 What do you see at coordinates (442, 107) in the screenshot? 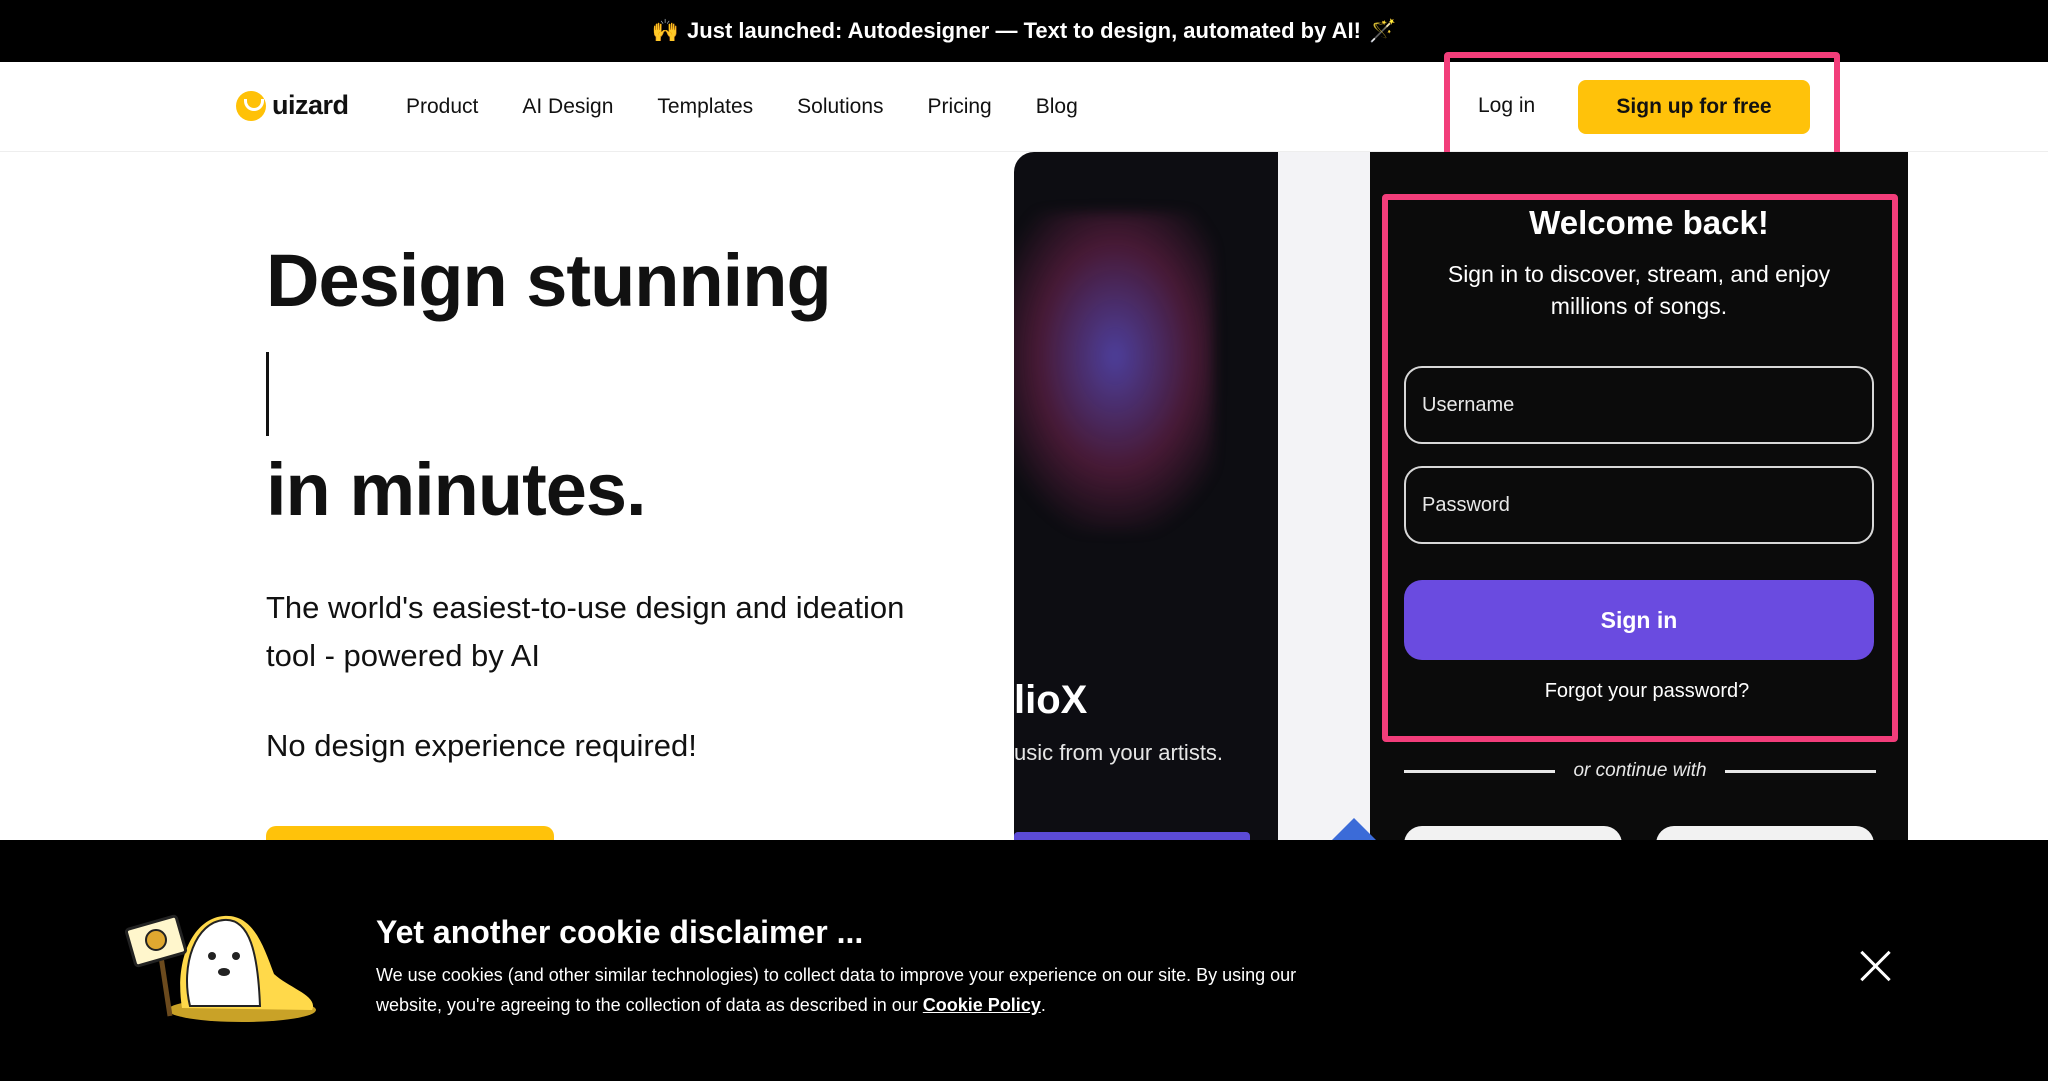
I see `nav-link-product: Product` at bounding box center [442, 107].